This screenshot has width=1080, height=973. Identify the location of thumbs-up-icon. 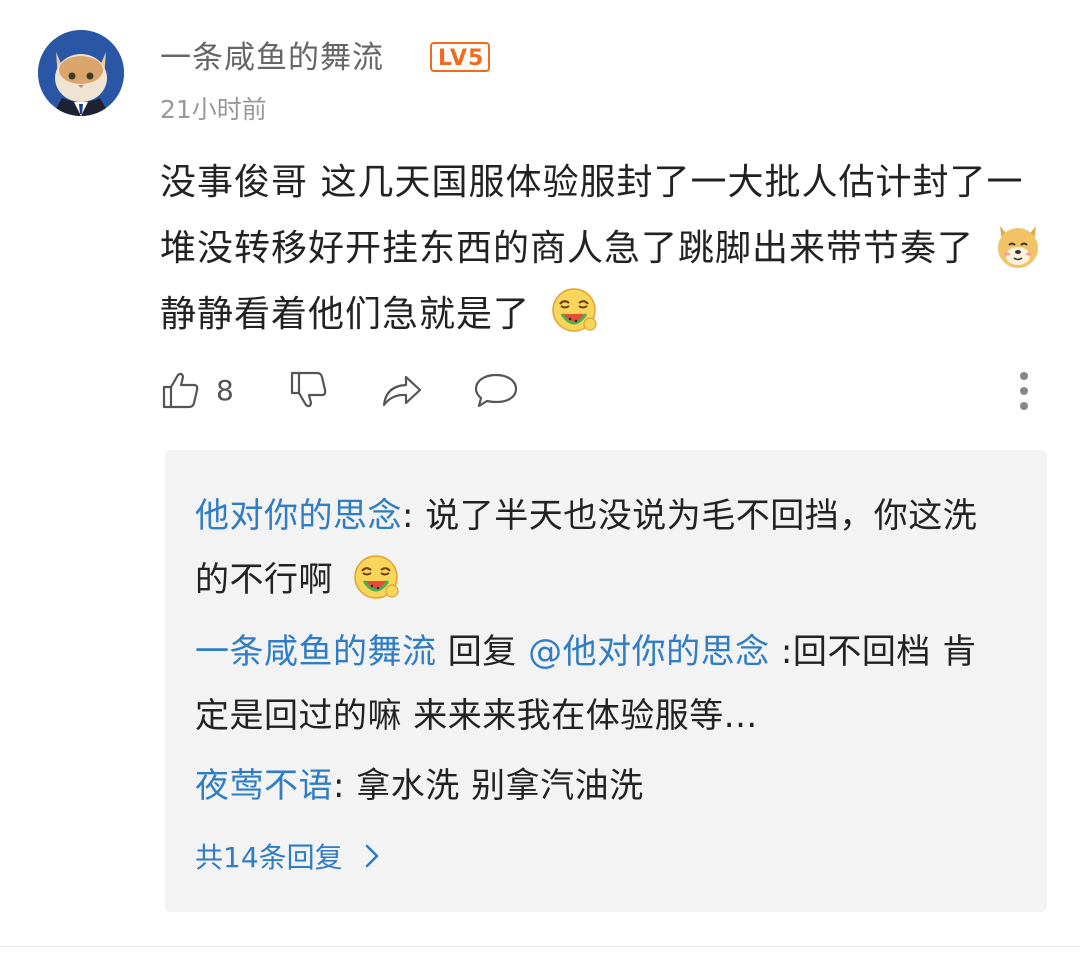
(180, 390).